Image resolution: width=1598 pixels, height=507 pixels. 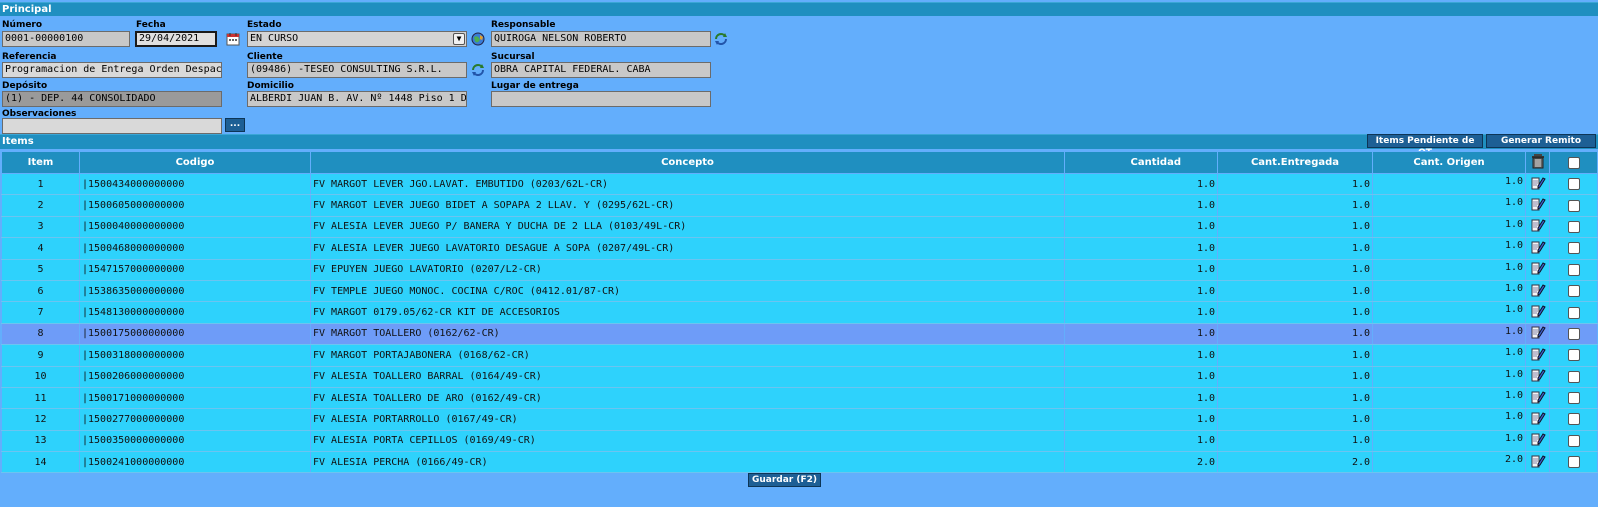 I want to click on cell-codigo: |1500241000000000, so click(x=195, y=462).